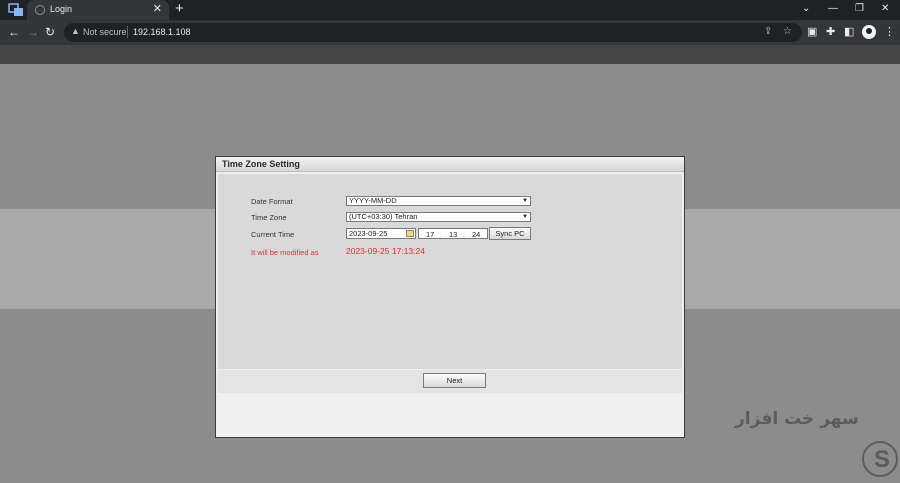 The width and height of the screenshot is (900, 483). What do you see at coordinates (768, 32) in the screenshot?
I see `share-icon: ⇪` at bounding box center [768, 32].